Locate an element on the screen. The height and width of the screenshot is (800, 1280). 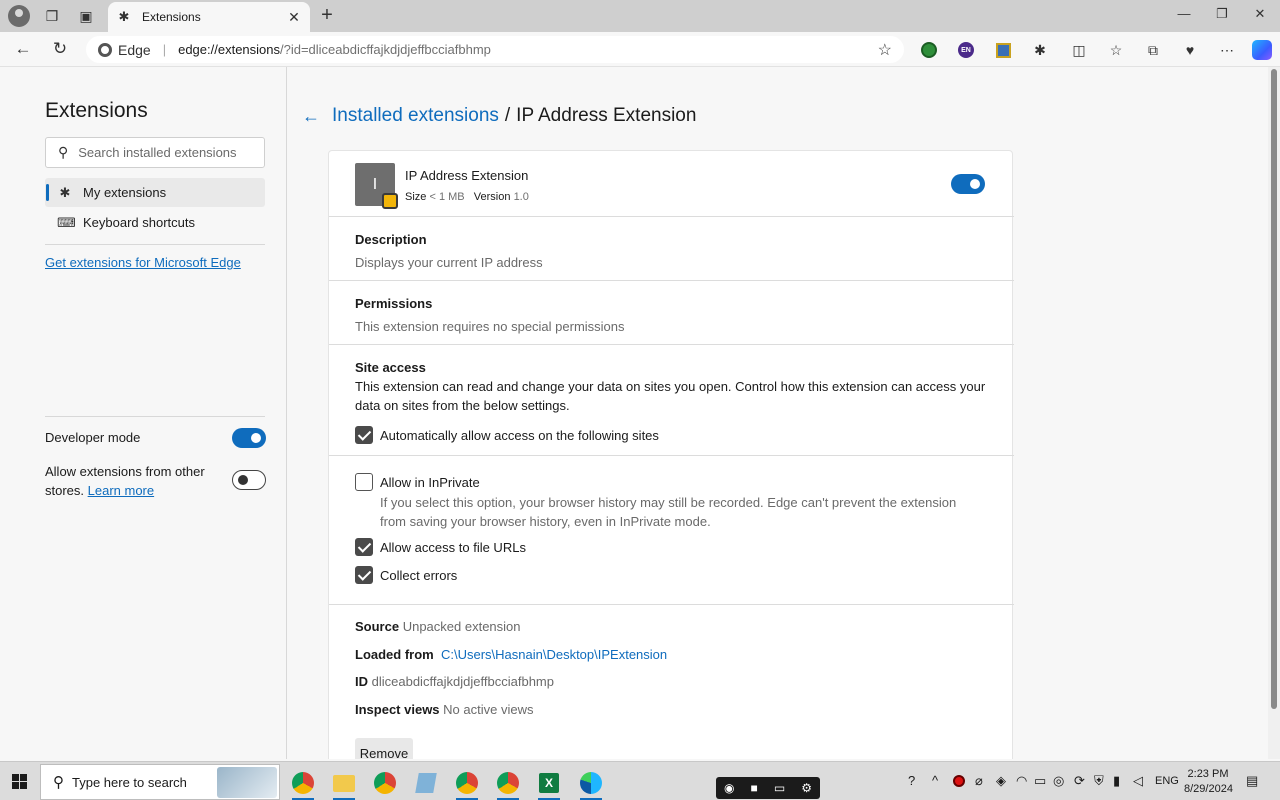
sync-icon: ⟳ is located at coordinates (1079, 781).